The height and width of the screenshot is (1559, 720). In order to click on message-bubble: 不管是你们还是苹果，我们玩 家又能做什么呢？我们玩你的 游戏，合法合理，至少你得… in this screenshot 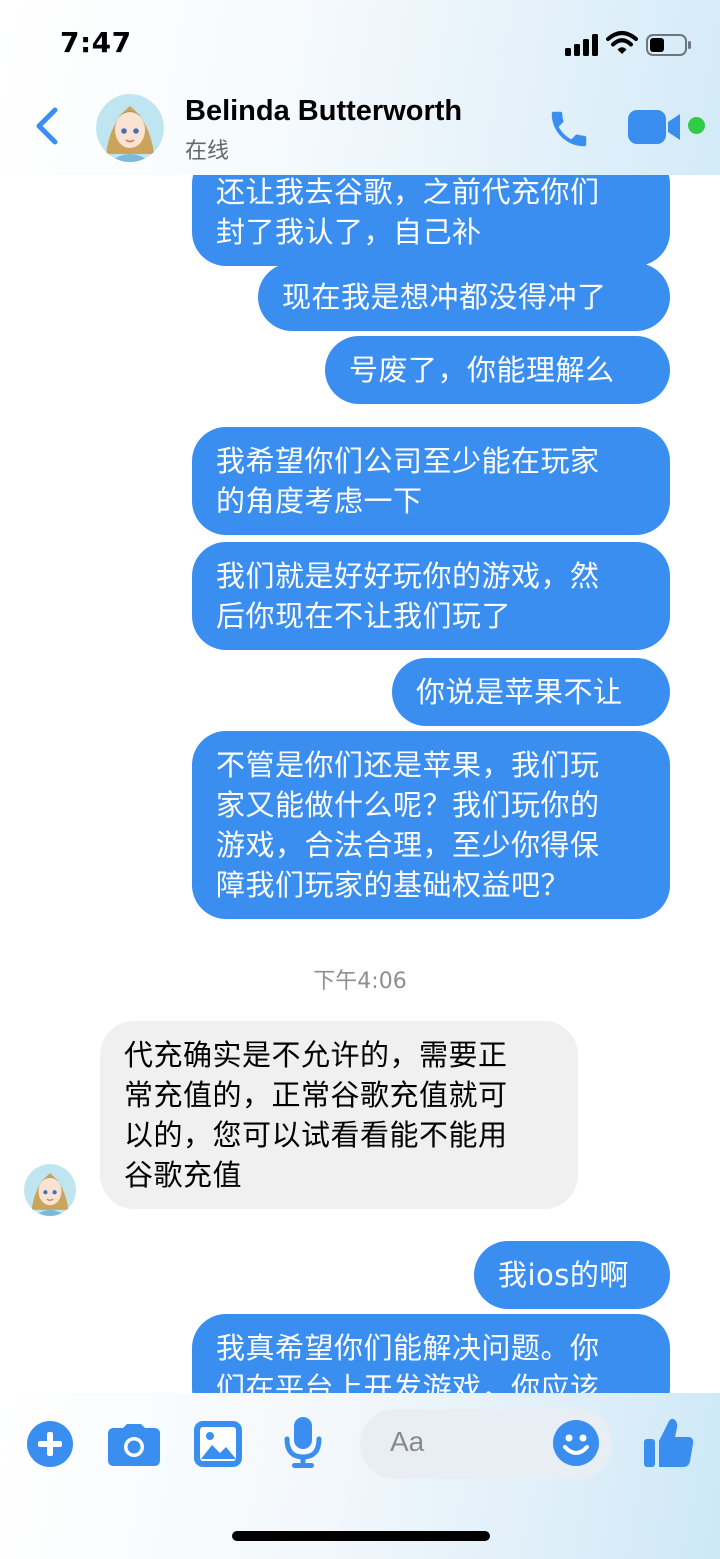, I will do `click(431, 825)`.